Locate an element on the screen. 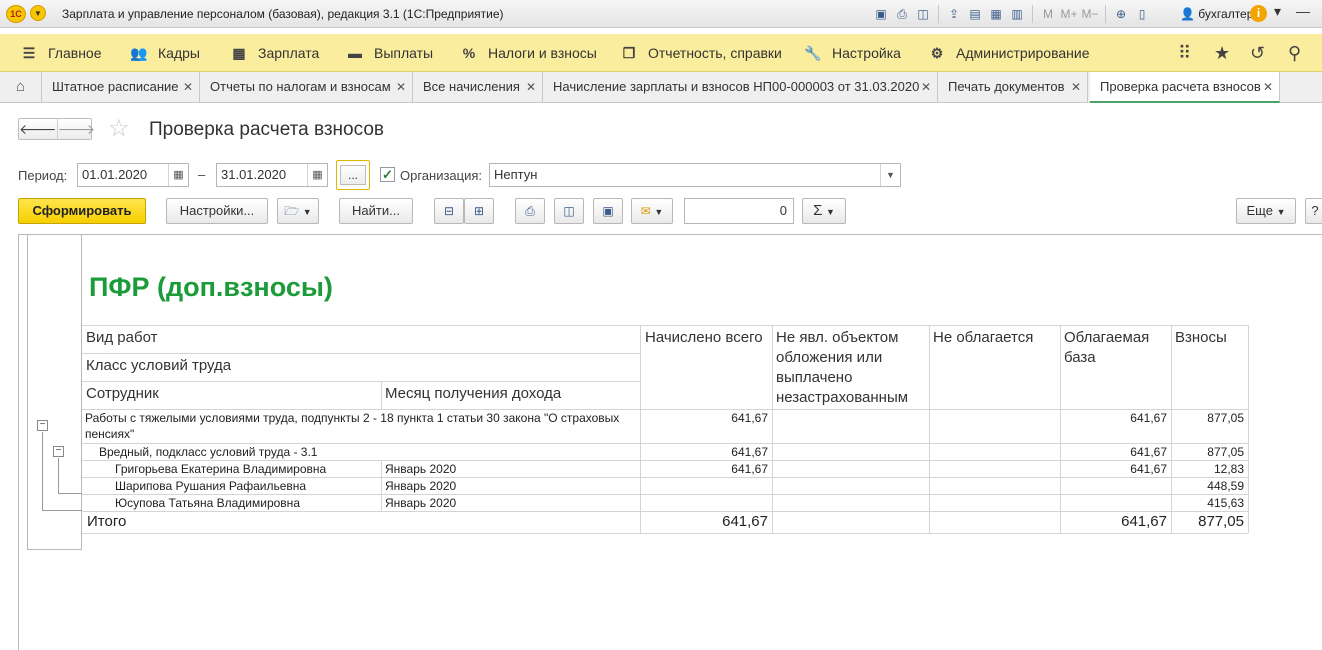 The image size is (1322, 650). header-work-type: Вид работ is located at coordinates (122, 337).